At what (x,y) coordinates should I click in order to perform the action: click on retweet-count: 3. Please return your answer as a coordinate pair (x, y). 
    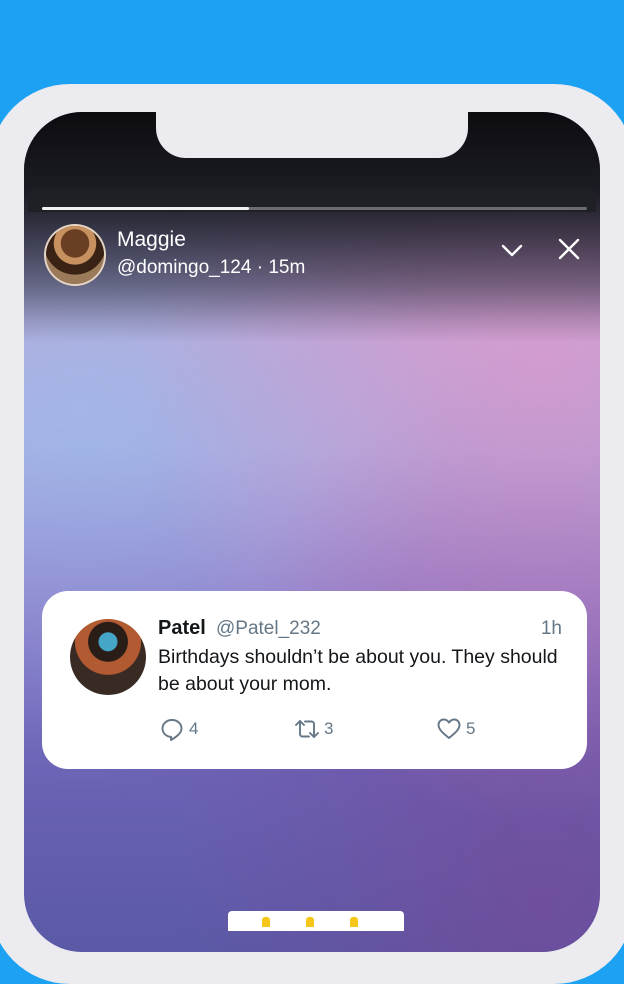
    Looking at the image, I should click on (329, 728).